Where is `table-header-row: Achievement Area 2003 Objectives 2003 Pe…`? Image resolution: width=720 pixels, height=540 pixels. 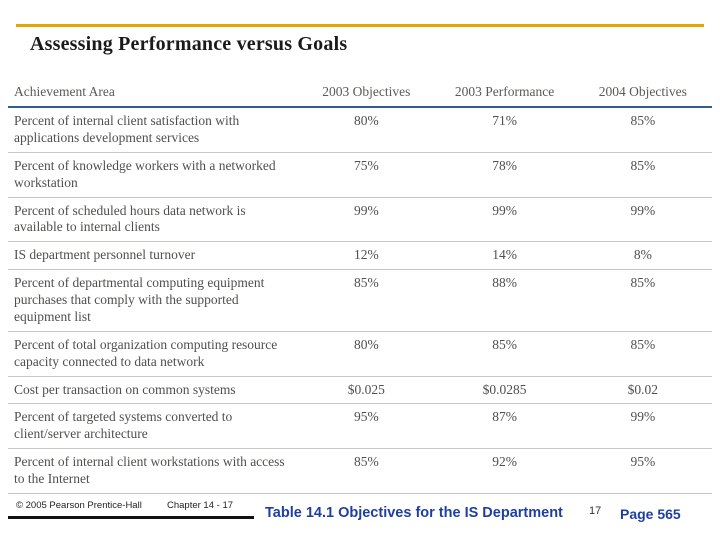 table-header-row: Achievement Area 2003 Objectives 2003 Pe… is located at coordinates (360, 94).